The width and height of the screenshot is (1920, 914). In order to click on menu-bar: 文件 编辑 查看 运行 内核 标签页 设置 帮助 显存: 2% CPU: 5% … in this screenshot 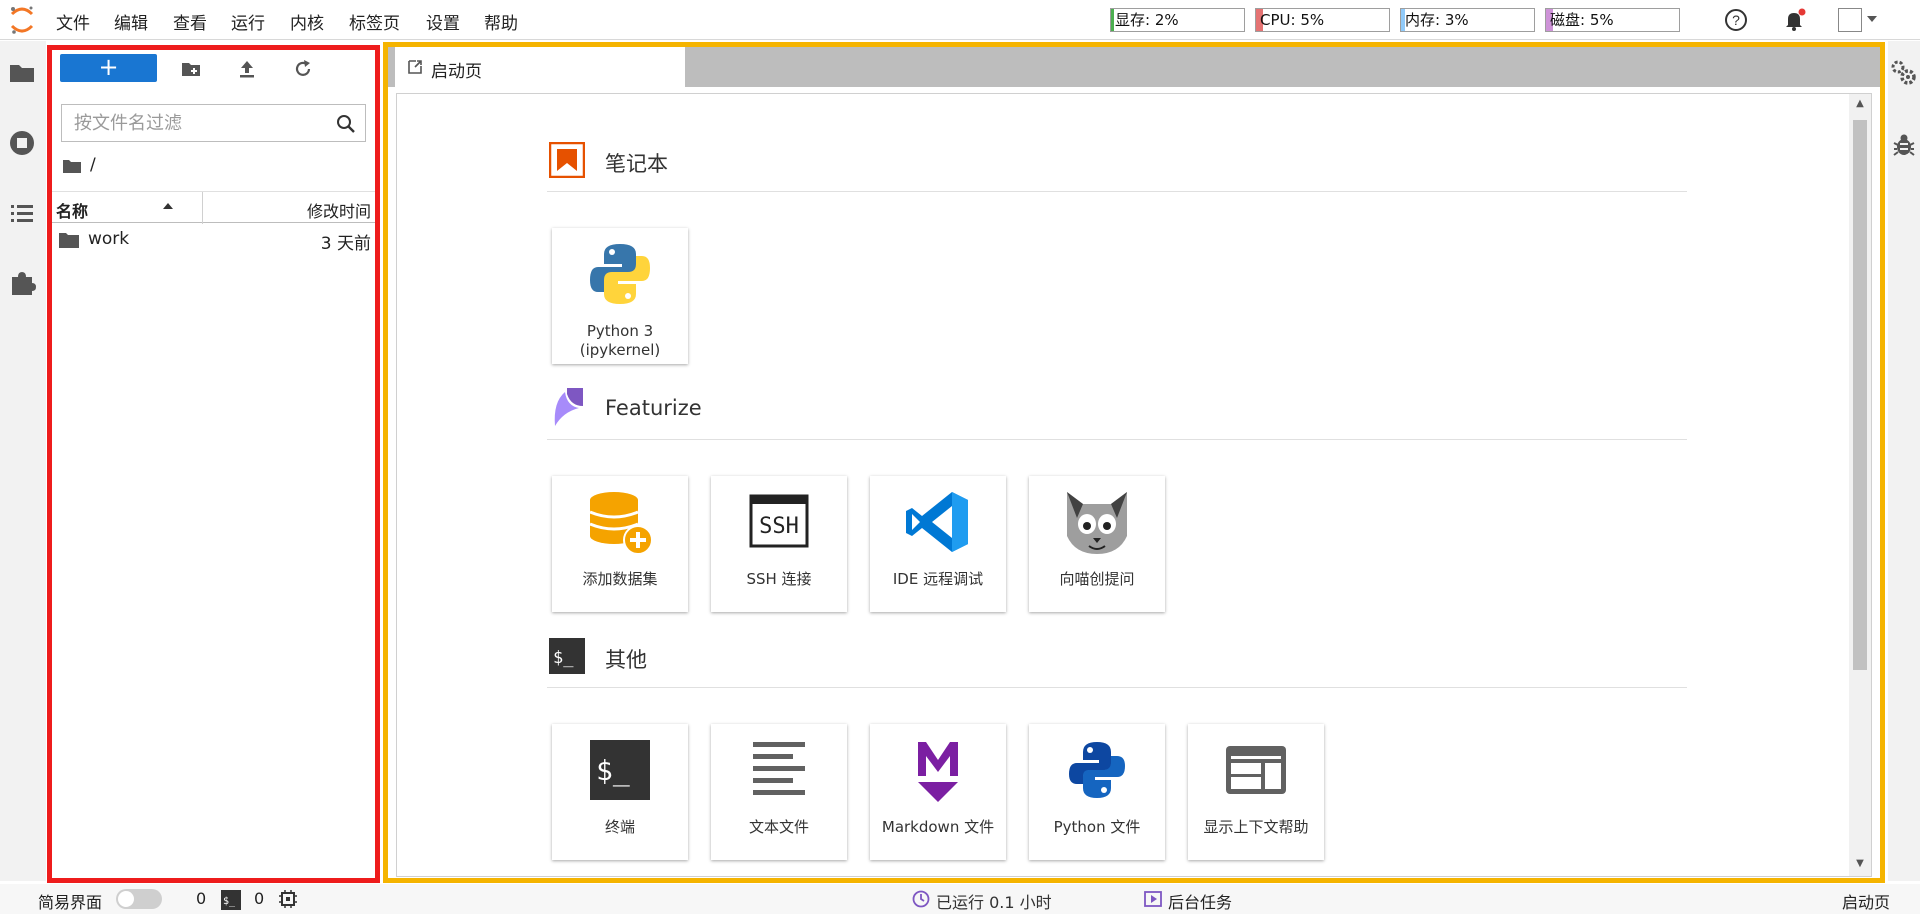, I will do `click(960, 20)`.